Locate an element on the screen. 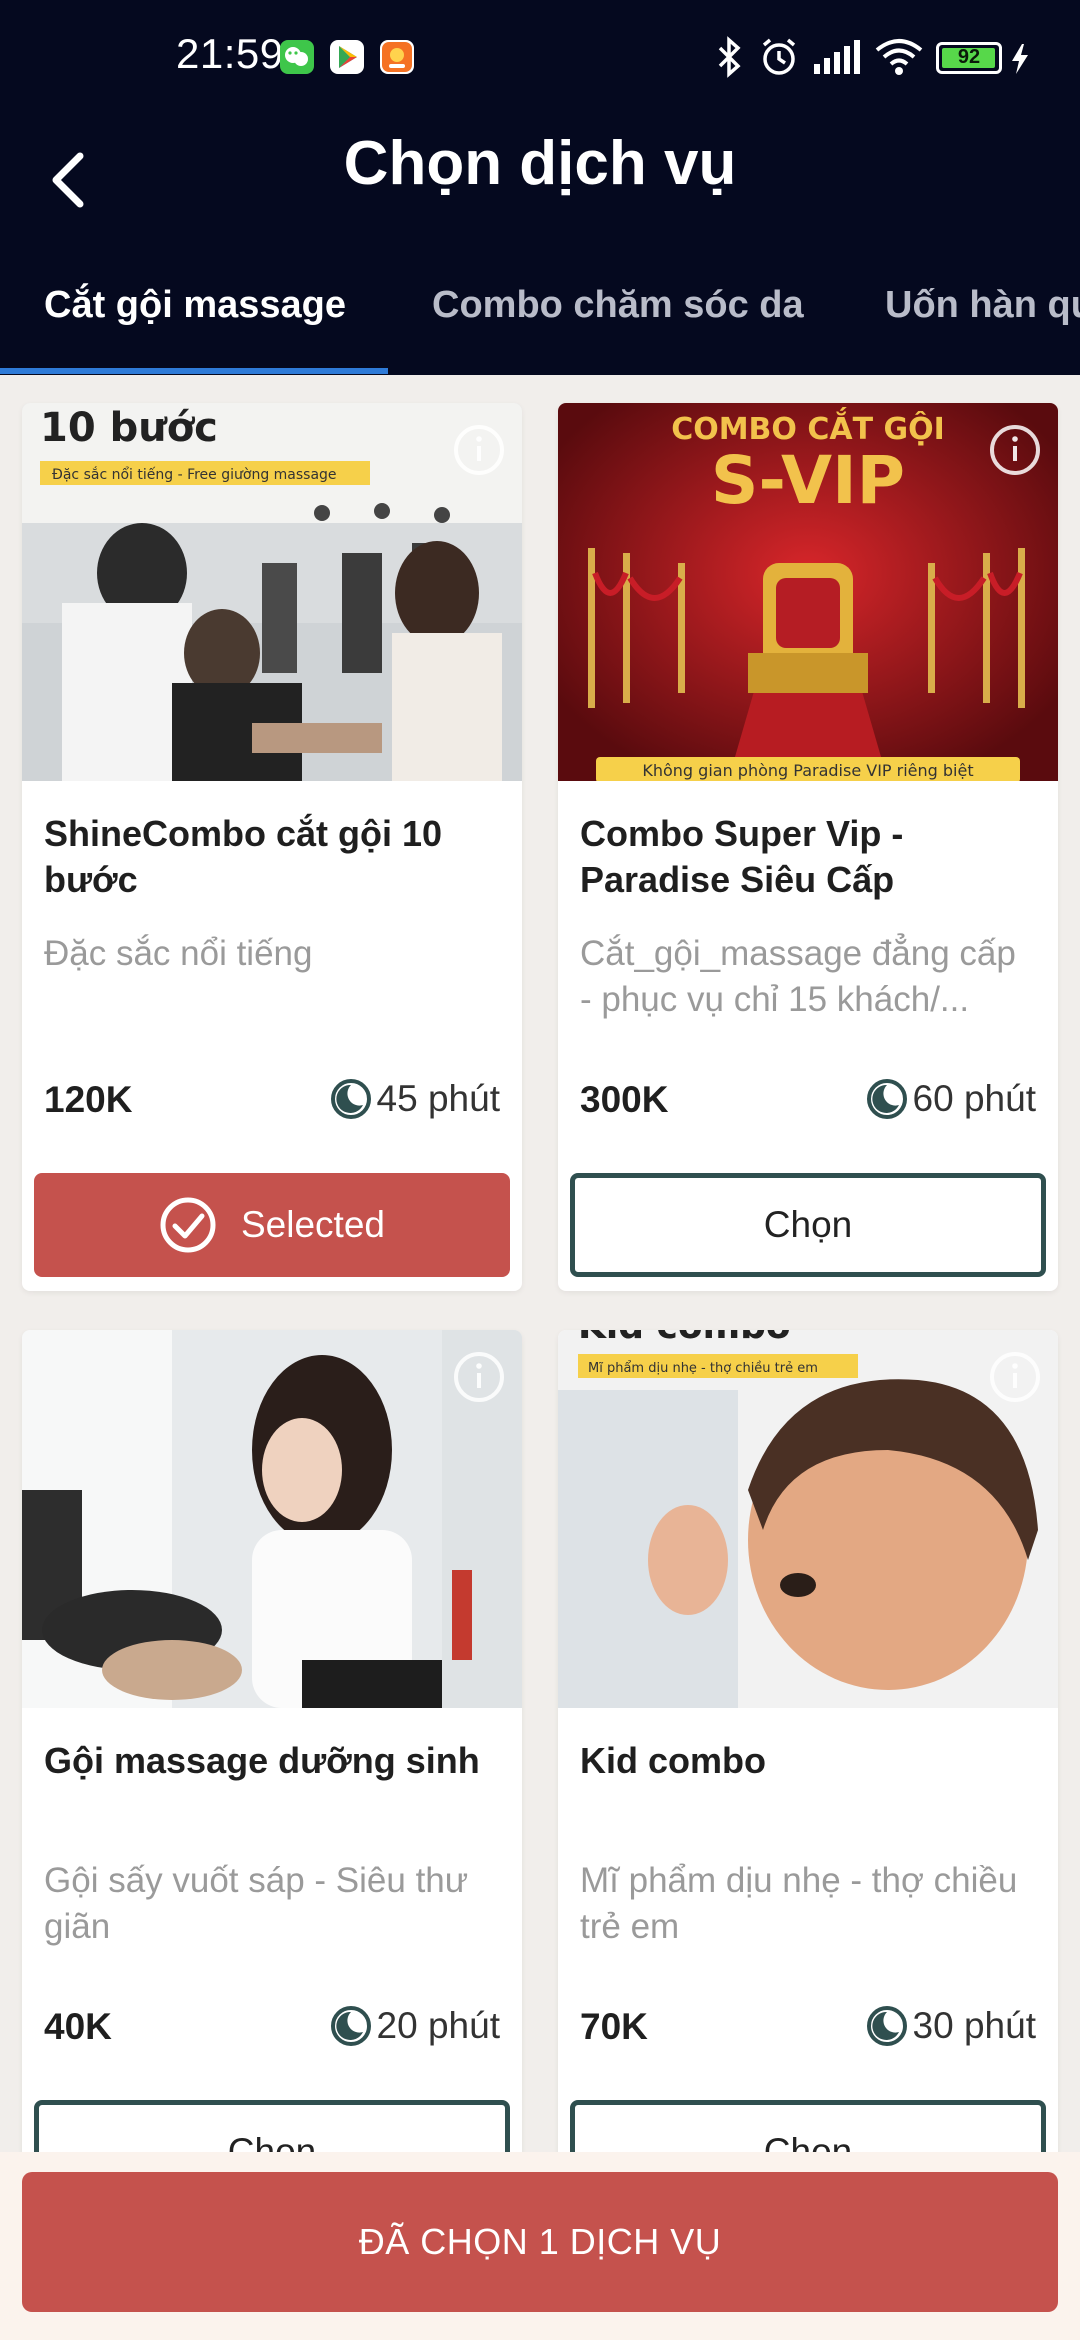  status-time: 21:59 is located at coordinates (230, 53).